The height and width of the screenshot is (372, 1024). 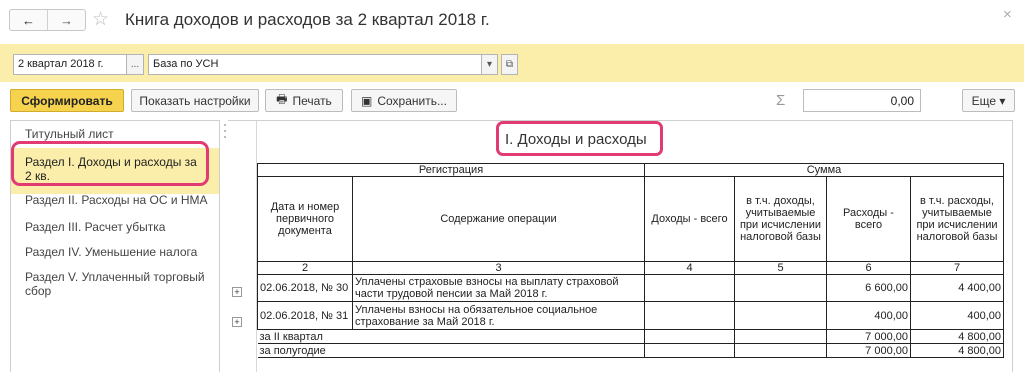 What do you see at coordinates (117, 227) in the screenshot?
I see `sidebar-item-section-3: Раздел III. Расчет убытка` at bounding box center [117, 227].